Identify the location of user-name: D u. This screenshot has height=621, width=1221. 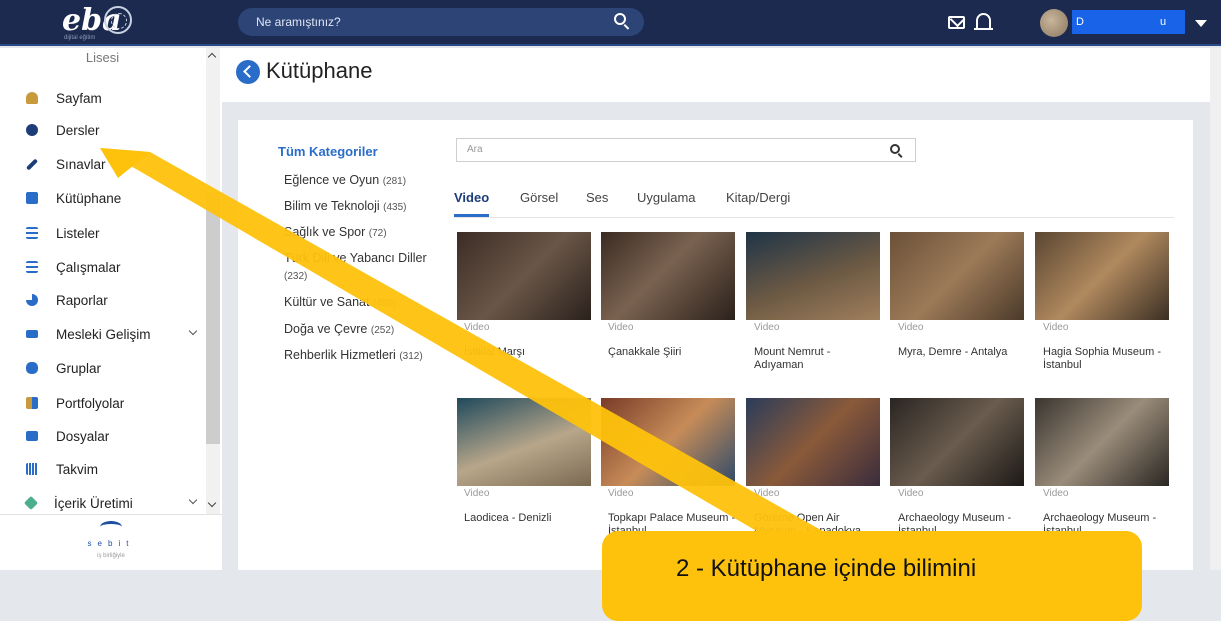
(1128, 22).